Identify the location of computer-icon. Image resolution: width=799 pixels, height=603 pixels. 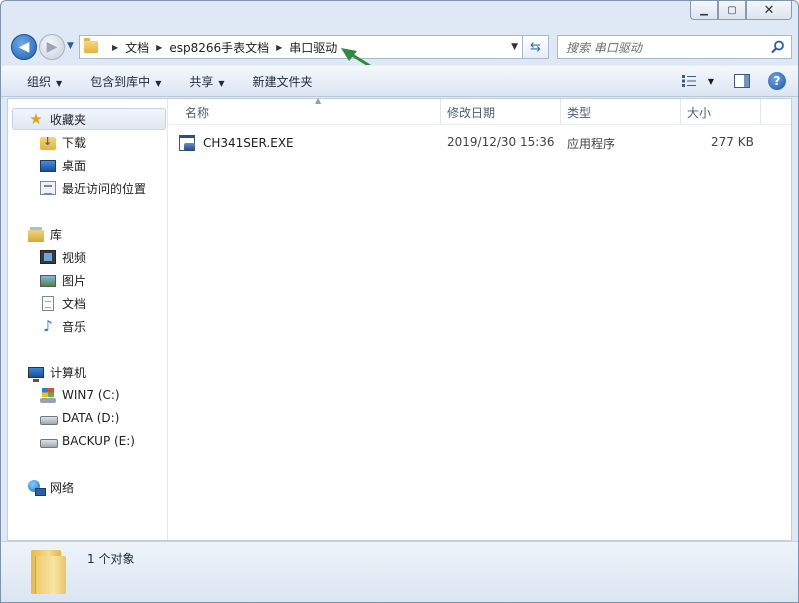
(36, 374).